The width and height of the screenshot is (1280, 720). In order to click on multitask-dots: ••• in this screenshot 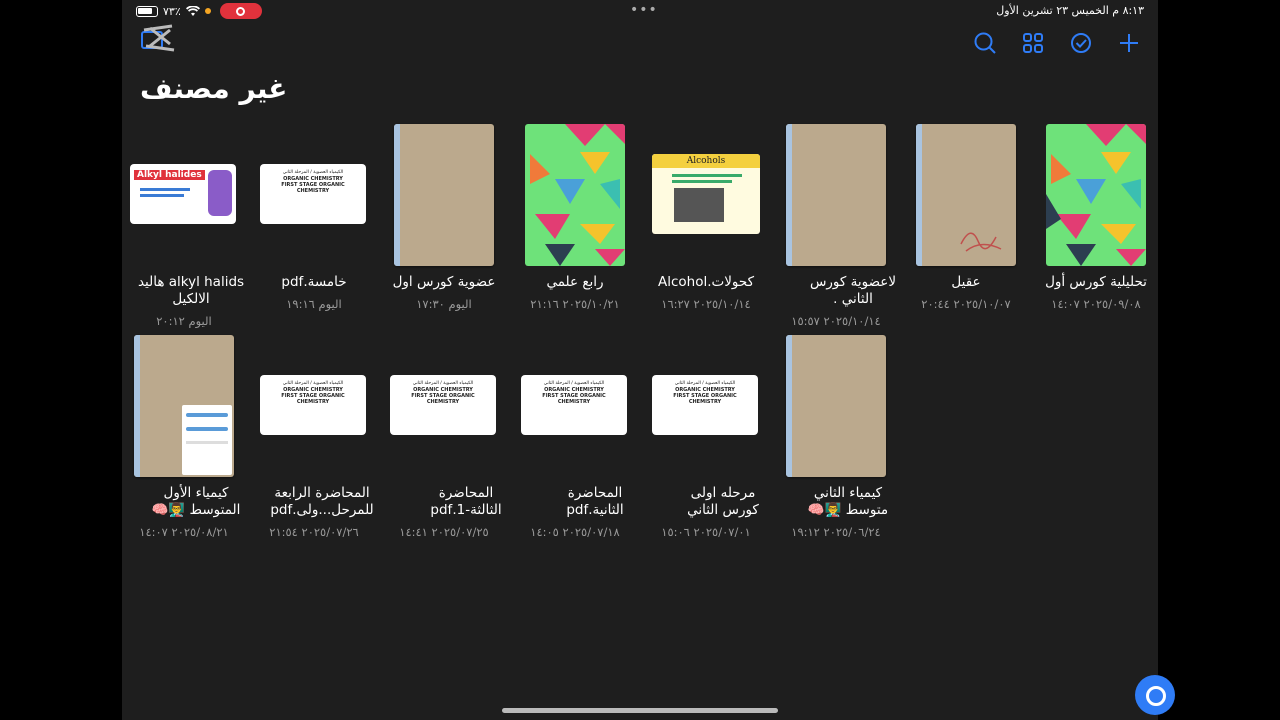, I will do `click(644, 10)`.